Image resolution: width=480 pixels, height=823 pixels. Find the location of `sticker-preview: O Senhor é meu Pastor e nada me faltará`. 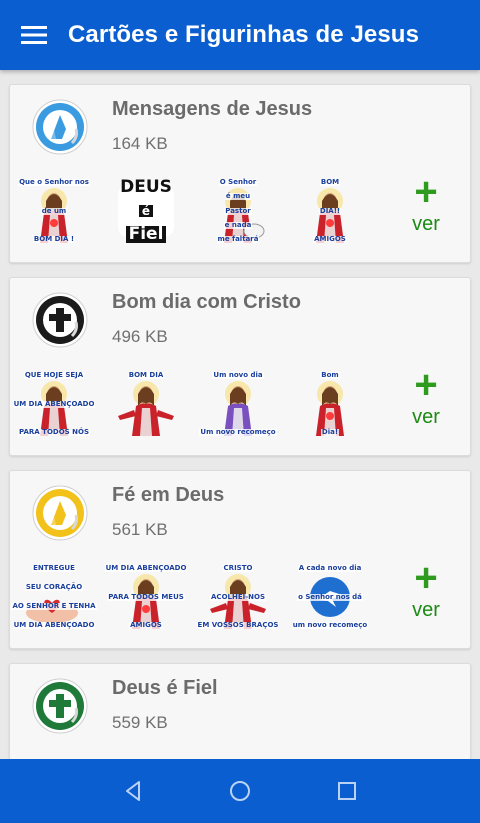

sticker-preview: O Senhor é meu Pastor e nada me faltará is located at coordinates (238, 211).